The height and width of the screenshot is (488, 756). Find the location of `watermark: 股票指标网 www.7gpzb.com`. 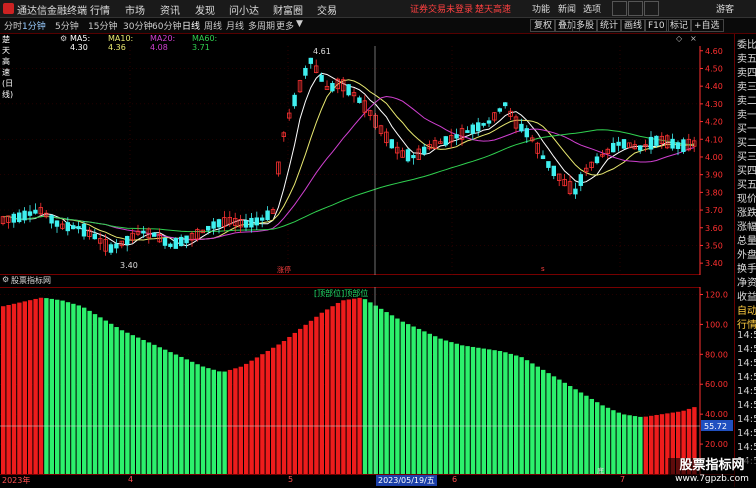

watermark: 股票指标网 www.7gpzb.com is located at coordinates (712, 472).